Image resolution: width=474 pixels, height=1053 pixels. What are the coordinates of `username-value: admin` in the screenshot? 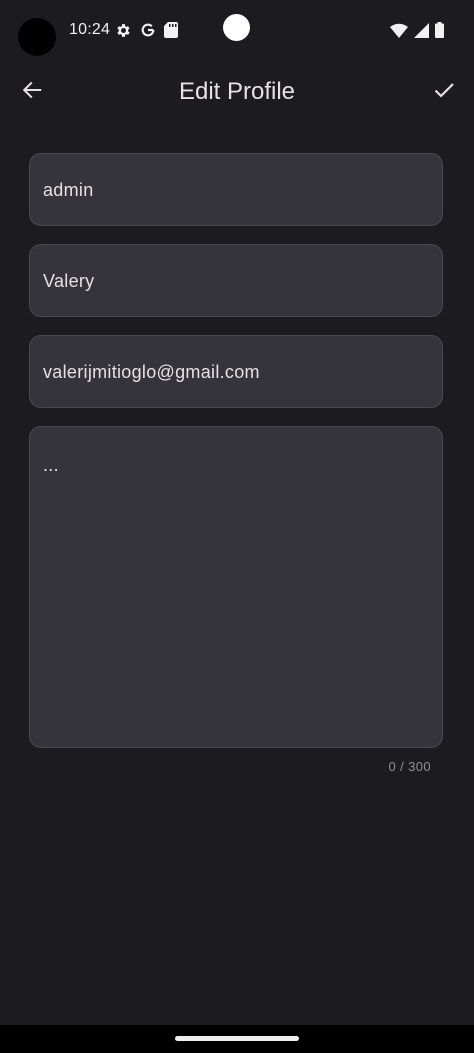 It's located at (68, 190).